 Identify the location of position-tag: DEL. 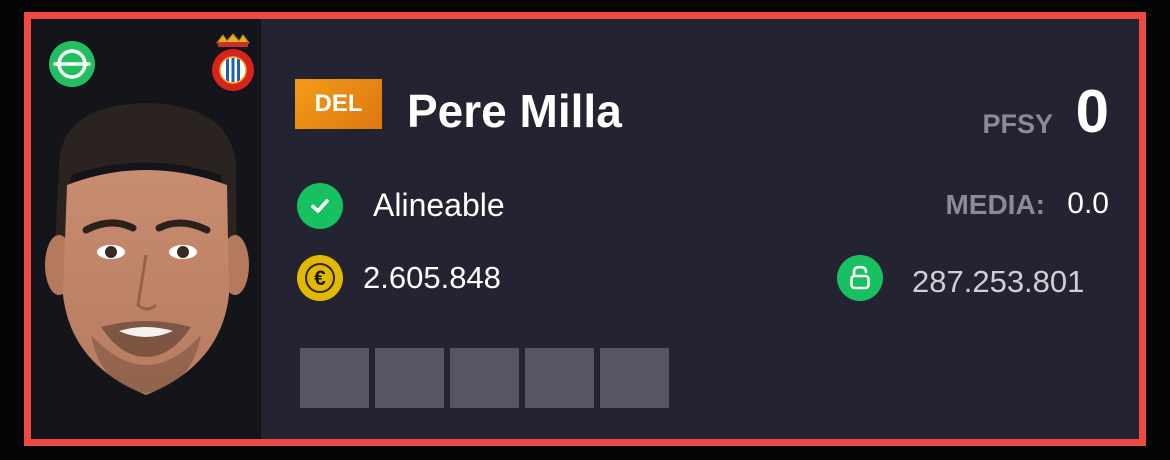
(338, 104).